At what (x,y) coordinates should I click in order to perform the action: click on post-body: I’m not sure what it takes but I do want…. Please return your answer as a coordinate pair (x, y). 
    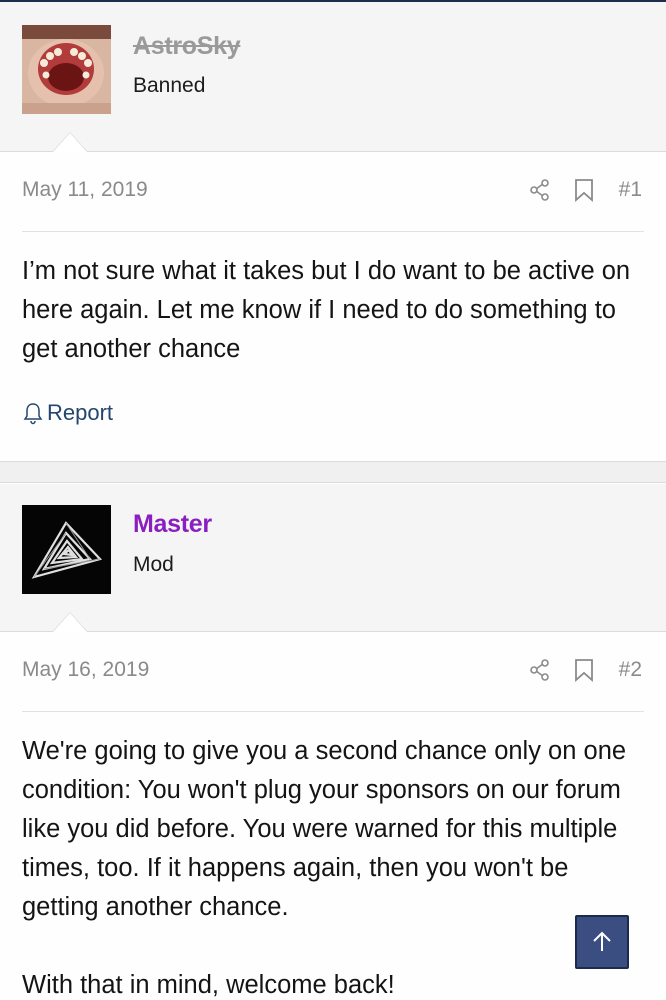
    Looking at the image, I should click on (333, 310).